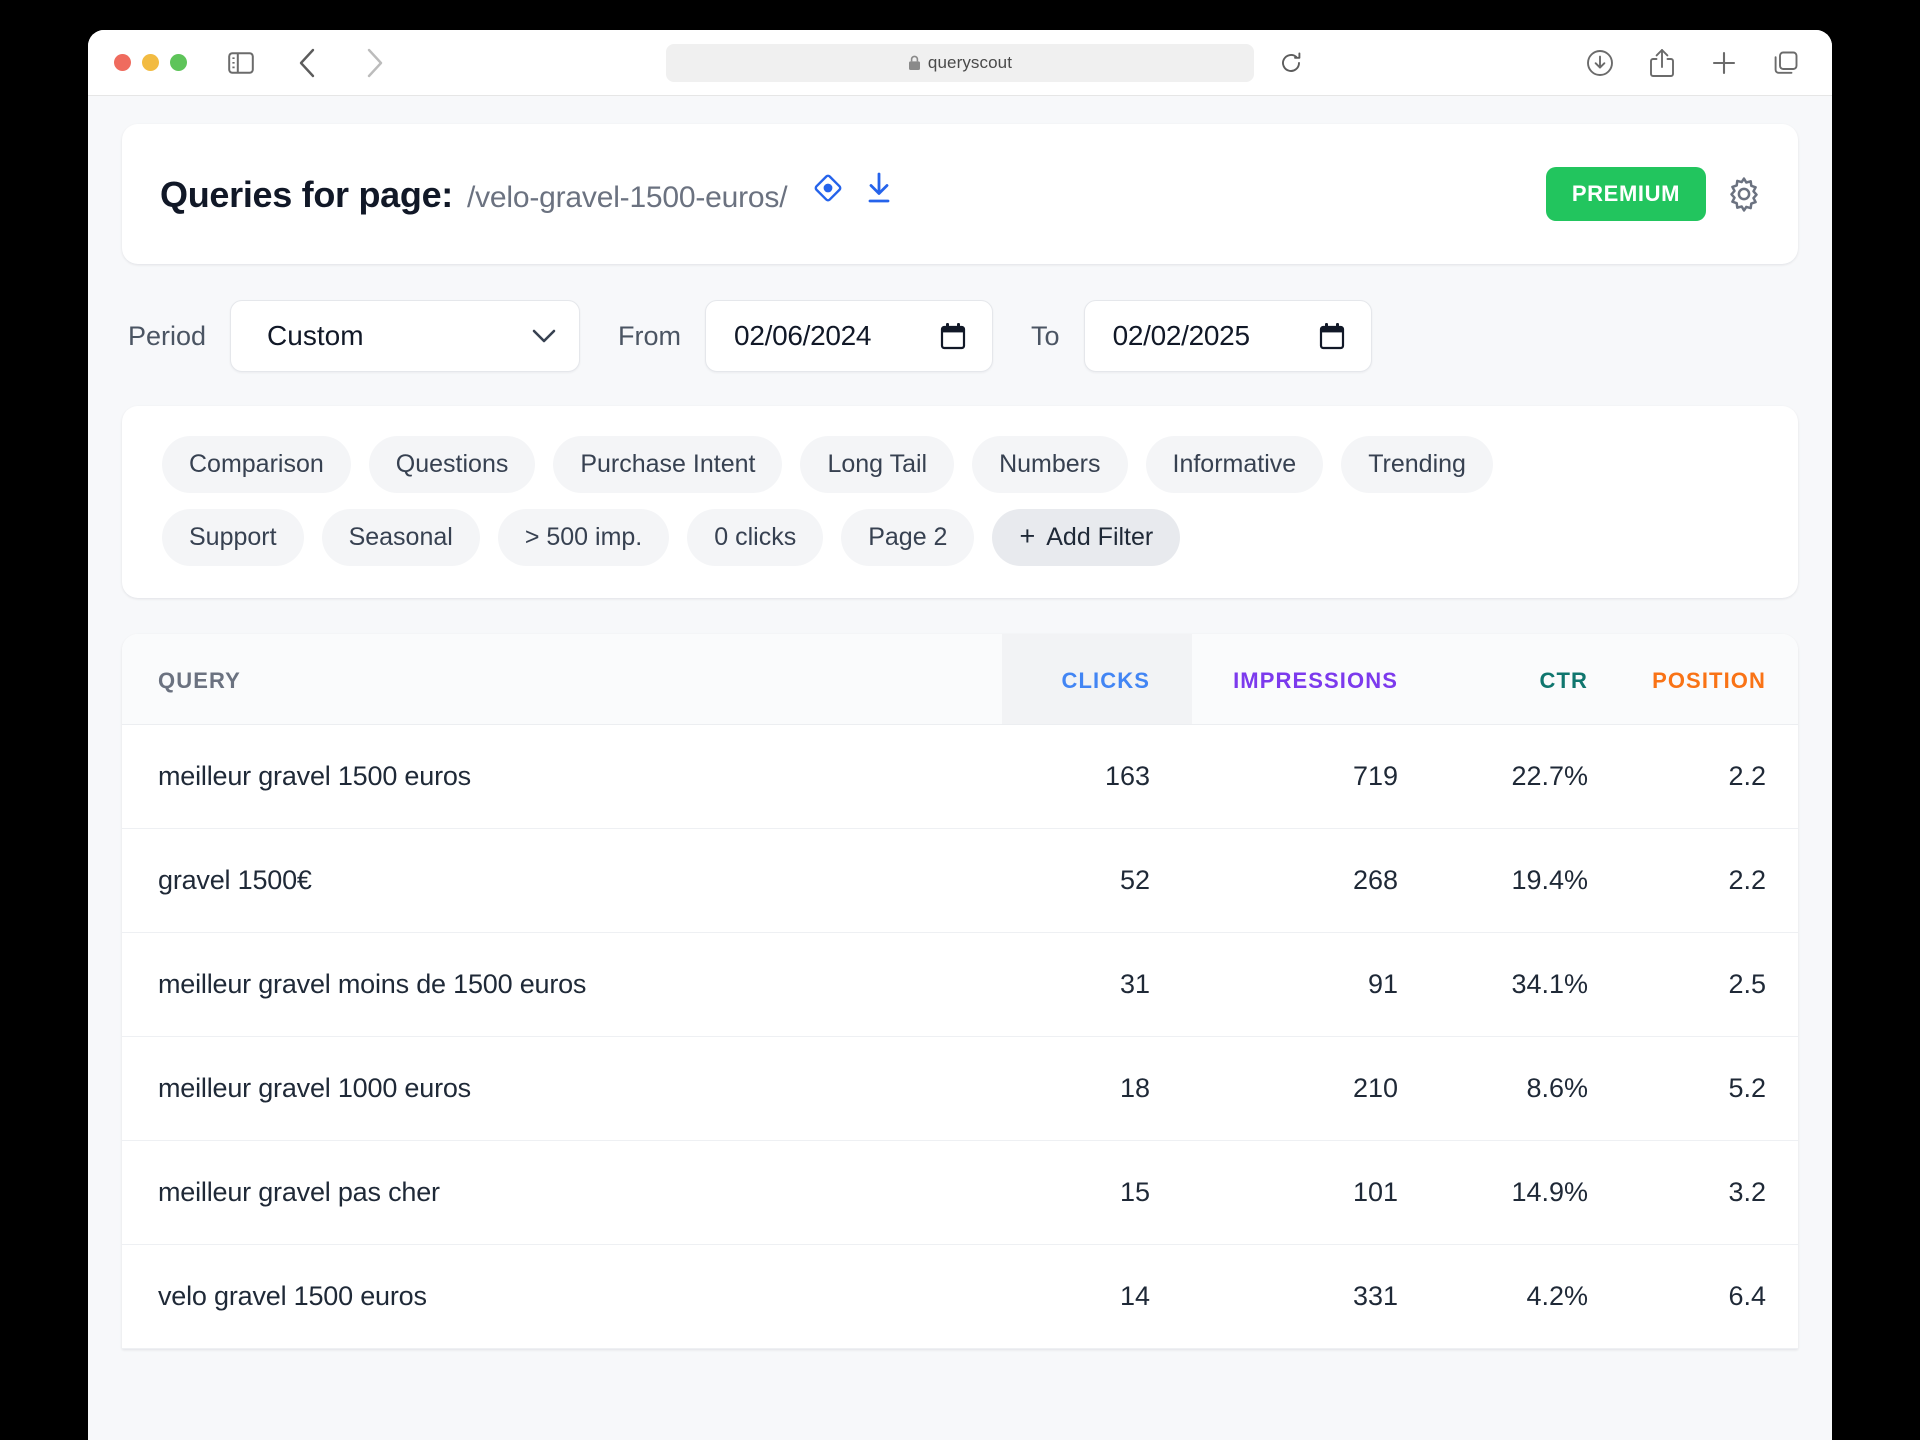 This screenshot has width=1920, height=1440. Describe the element at coordinates (1786, 63) in the screenshot. I see `tab-overview-icon` at that location.